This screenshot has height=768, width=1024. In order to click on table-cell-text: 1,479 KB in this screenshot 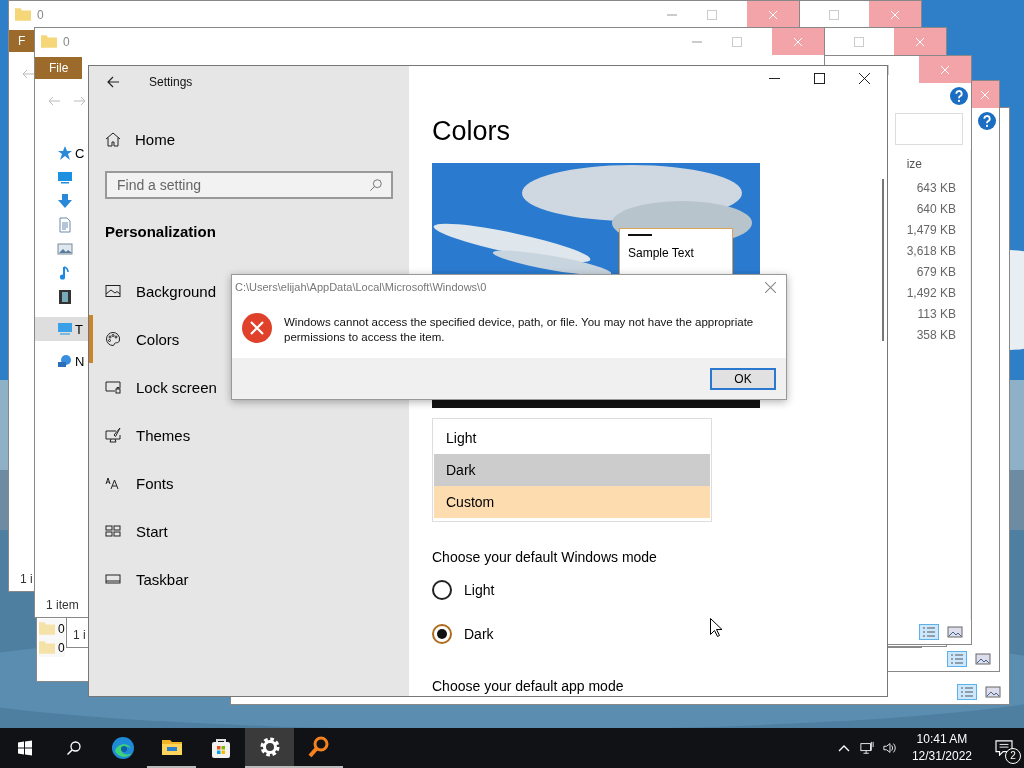, I will do `click(931, 230)`.